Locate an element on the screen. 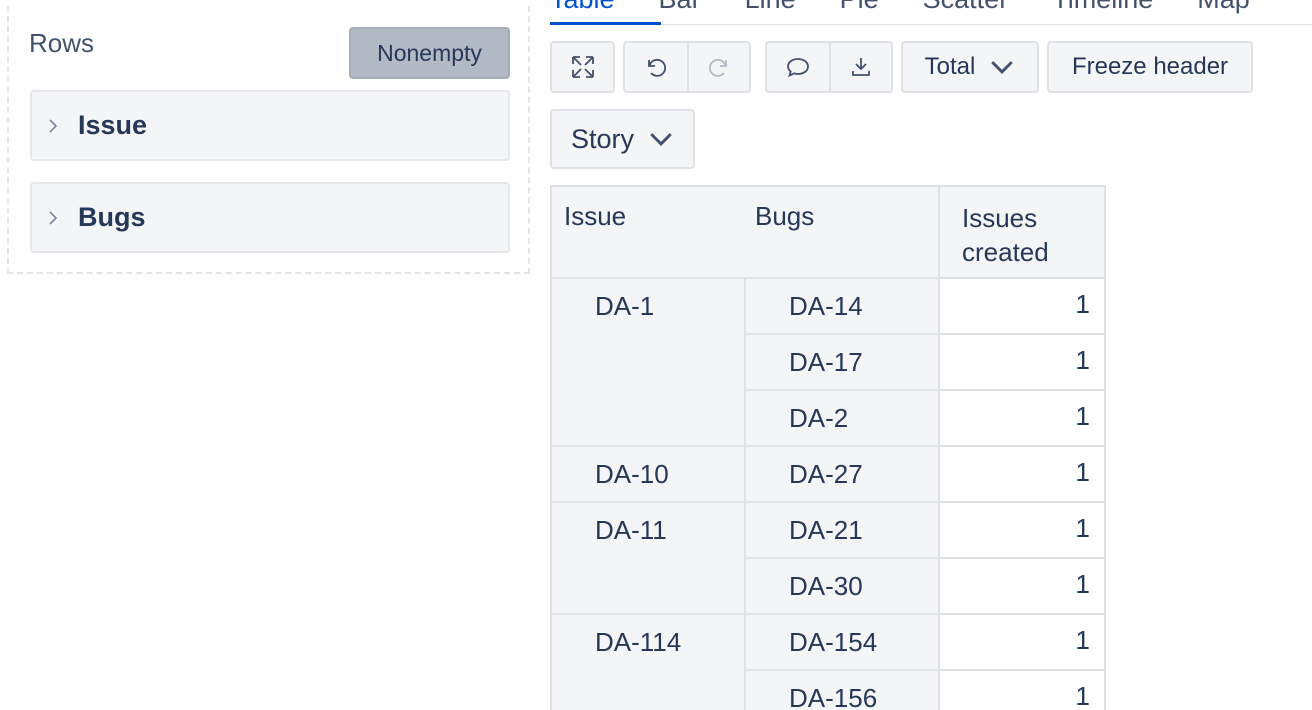  tab-scatter: Scatter is located at coordinates (966, 12).